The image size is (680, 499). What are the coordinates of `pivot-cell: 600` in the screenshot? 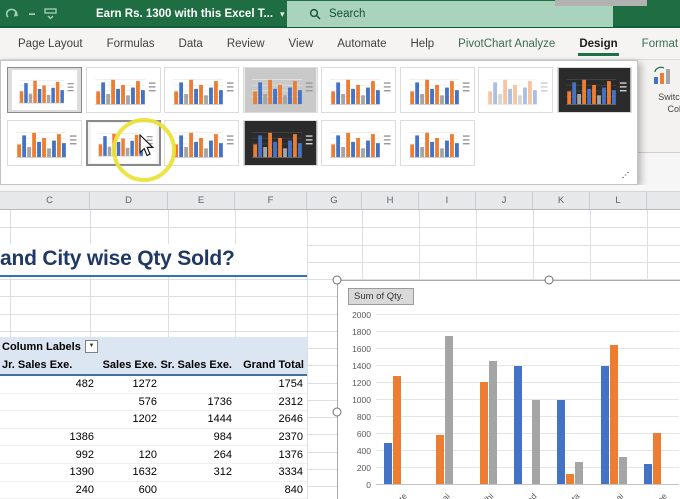 It's located at (128, 490).